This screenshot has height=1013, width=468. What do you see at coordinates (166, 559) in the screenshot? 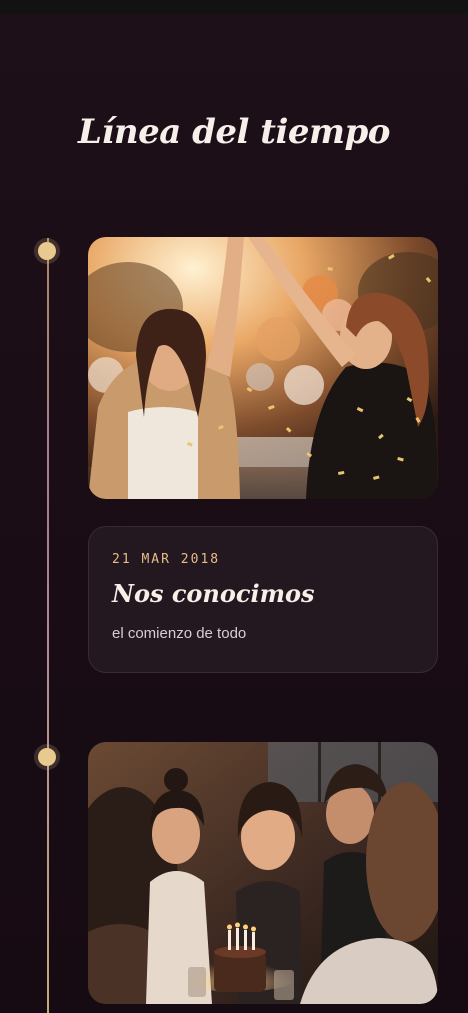
I see `event-date: 21 MAR 2018` at bounding box center [166, 559].